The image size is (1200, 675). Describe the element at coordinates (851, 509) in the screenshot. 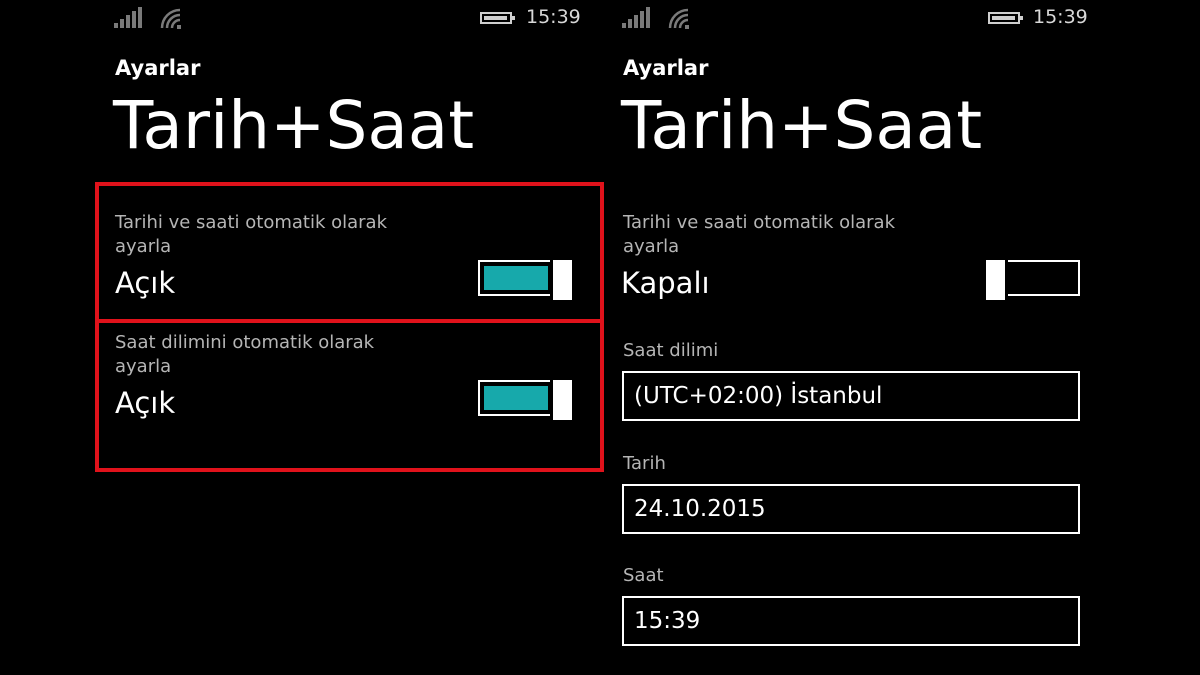

I see `date-picker: 24.10.2015` at that location.